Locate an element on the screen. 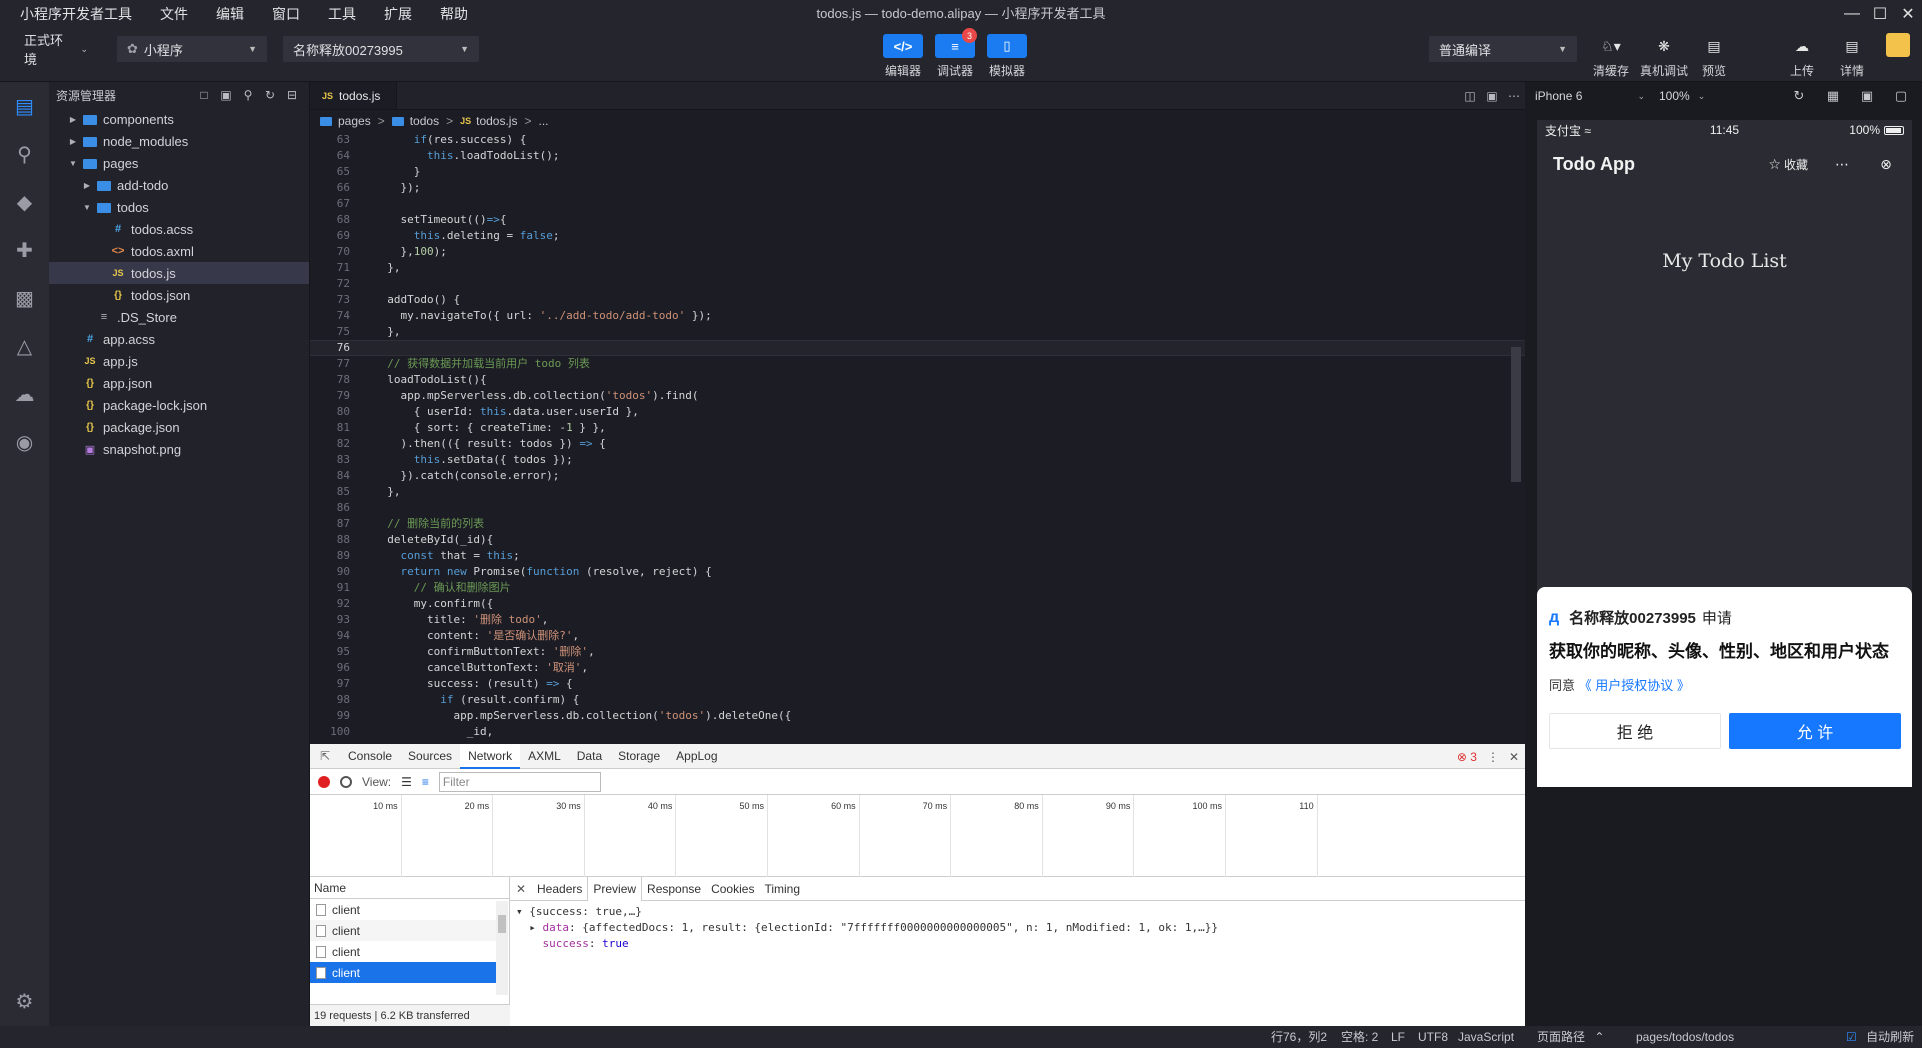  detach-window-icon: ▢ is located at coordinates (1901, 96).